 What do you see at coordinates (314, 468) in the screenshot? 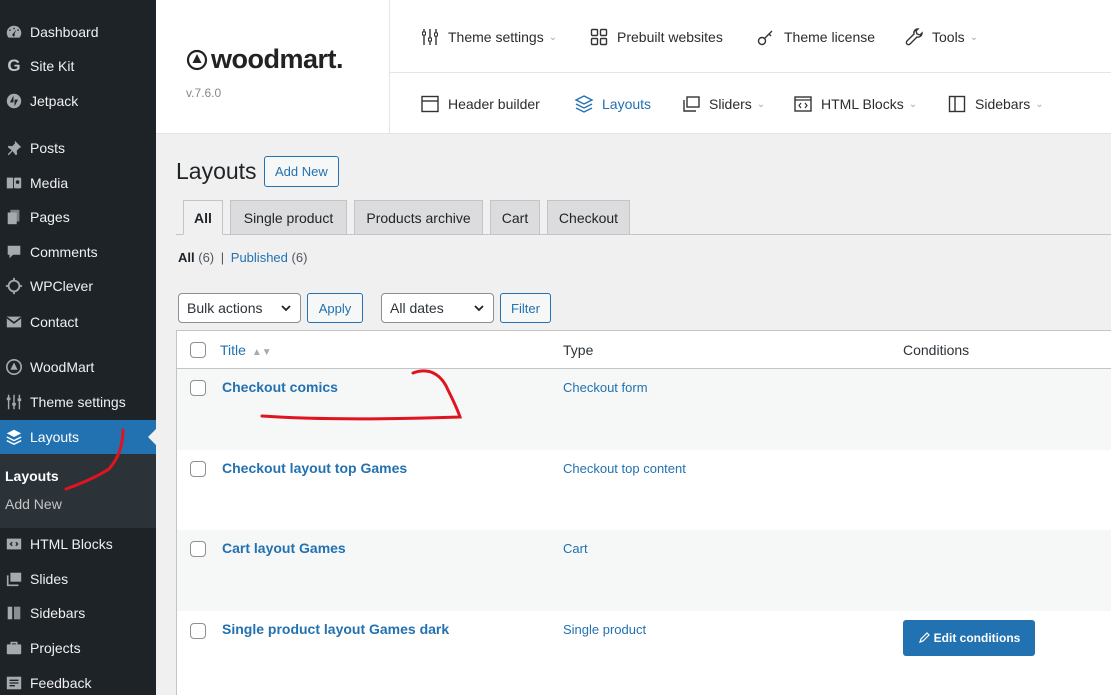
I see `row-title-link: Checkout layout top Games` at bounding box center [314, 468].